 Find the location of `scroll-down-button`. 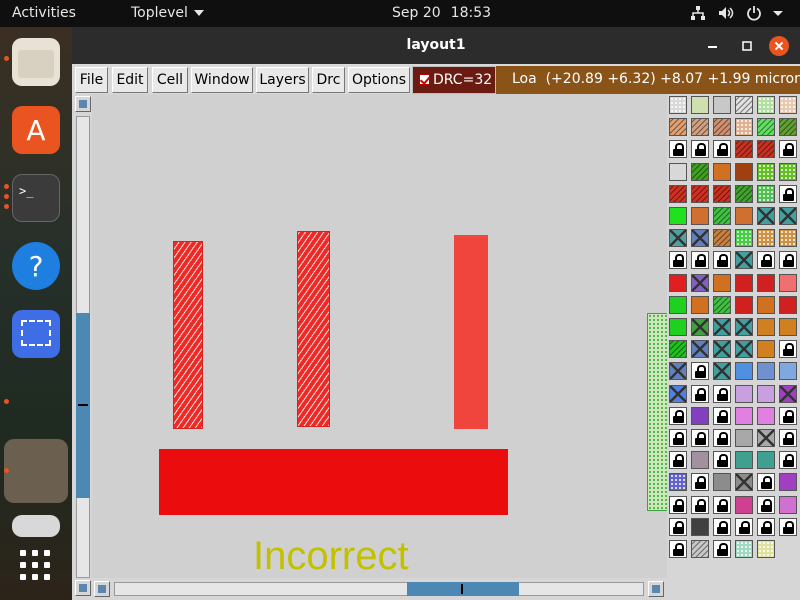

scroll-down-button is located at coordinates (83, 588).